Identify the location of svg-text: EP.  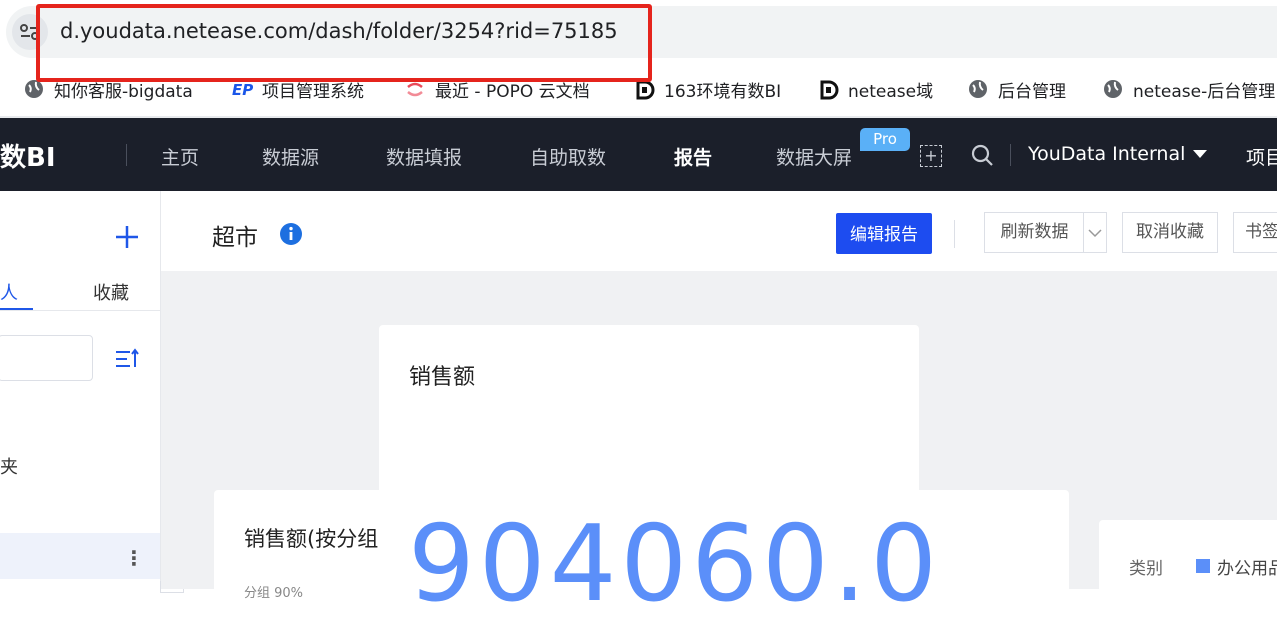
(242, 90).